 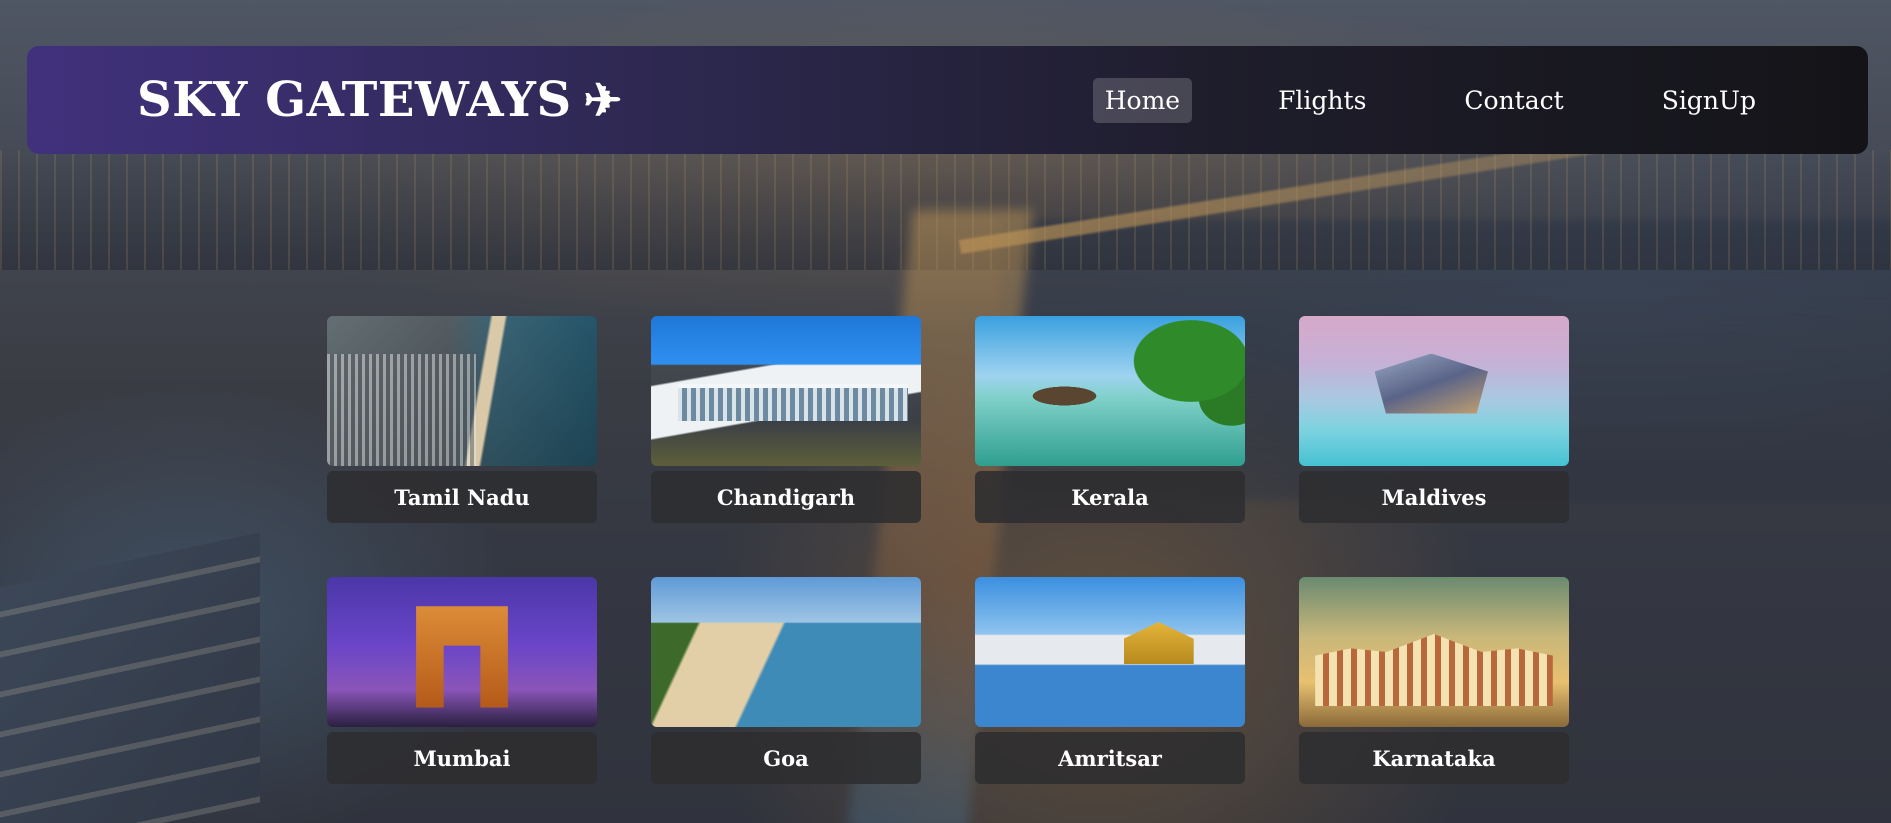 I want to click on destination-label: Kerala, so click(x=1110, y=497).